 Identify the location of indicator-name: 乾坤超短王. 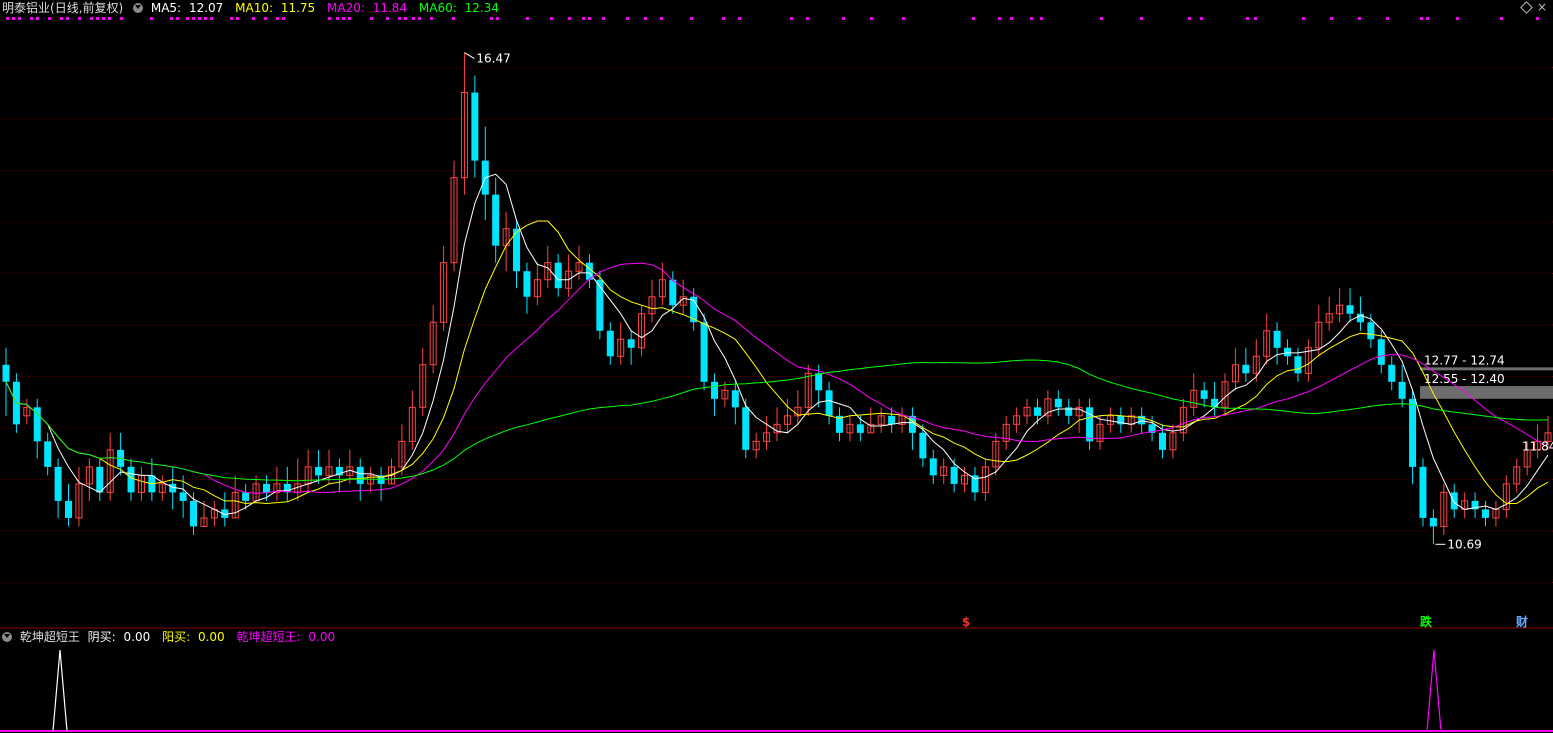
(50, 637).